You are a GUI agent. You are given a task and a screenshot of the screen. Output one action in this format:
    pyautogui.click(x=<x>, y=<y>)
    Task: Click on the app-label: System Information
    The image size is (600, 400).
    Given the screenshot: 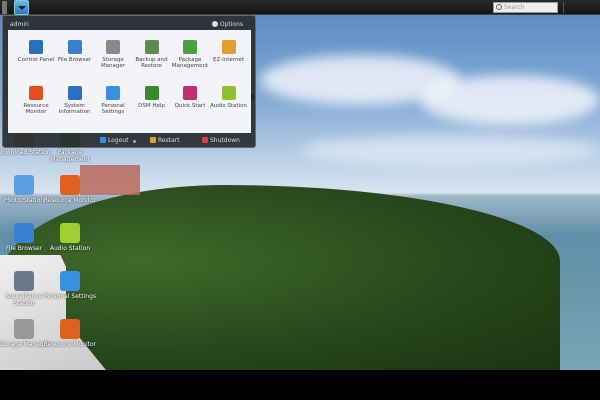 What is the action you would take?
    pyautogui.click(x=74, y=109)
    